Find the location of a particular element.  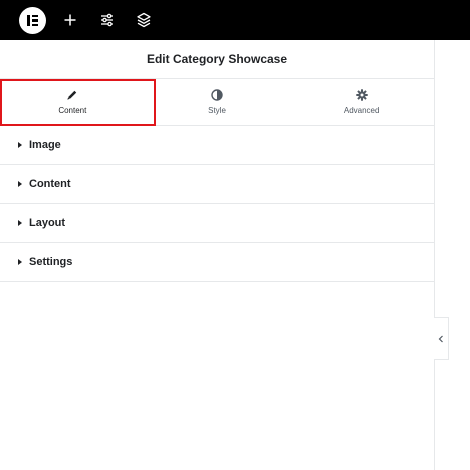

panel-title: Edit Category Showcase is located at coordinates (217, 59).